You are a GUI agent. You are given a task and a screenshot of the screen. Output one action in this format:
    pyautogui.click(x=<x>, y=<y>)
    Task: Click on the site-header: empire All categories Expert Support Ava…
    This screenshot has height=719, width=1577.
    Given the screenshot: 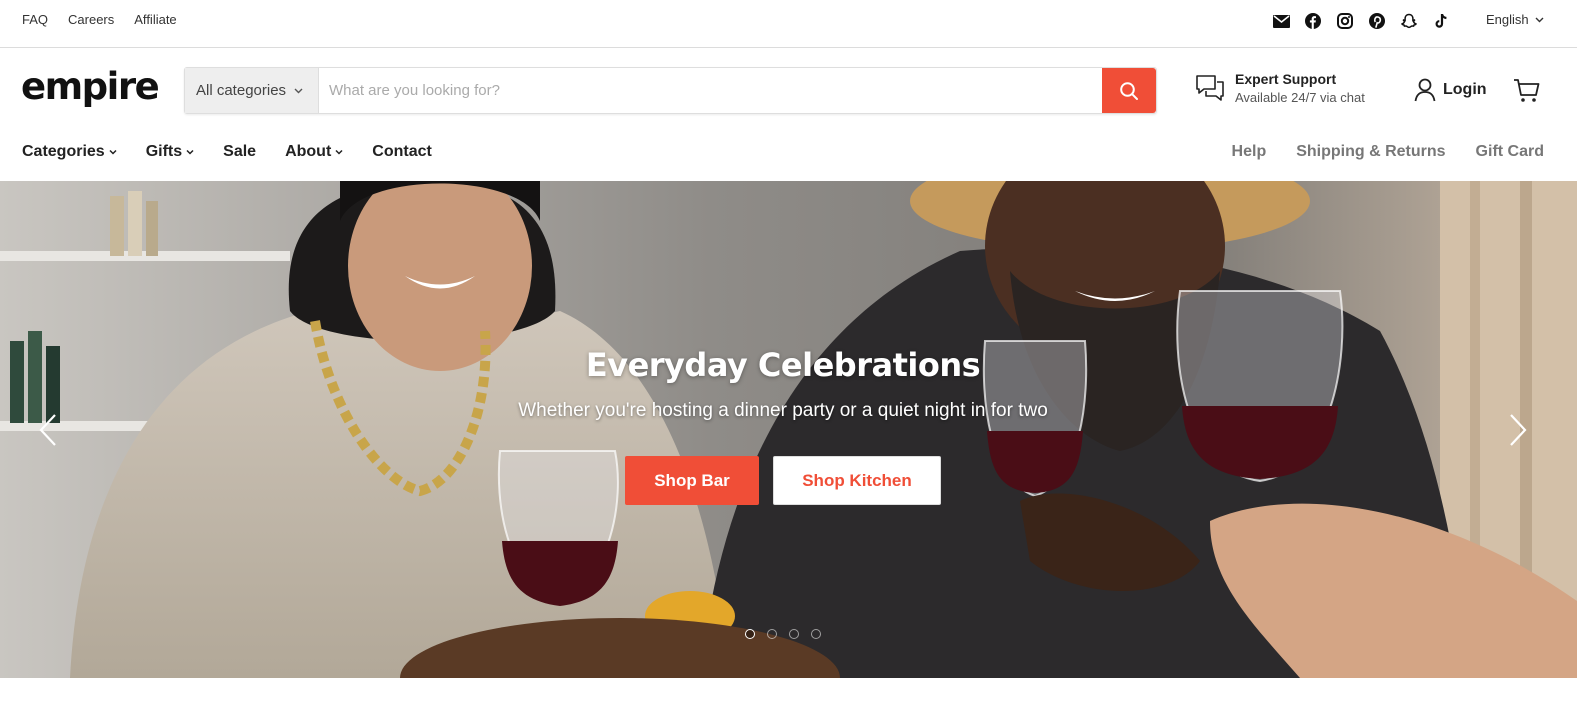 What is the action you would take?
    pyautogui.click(x=788, y=89)
    